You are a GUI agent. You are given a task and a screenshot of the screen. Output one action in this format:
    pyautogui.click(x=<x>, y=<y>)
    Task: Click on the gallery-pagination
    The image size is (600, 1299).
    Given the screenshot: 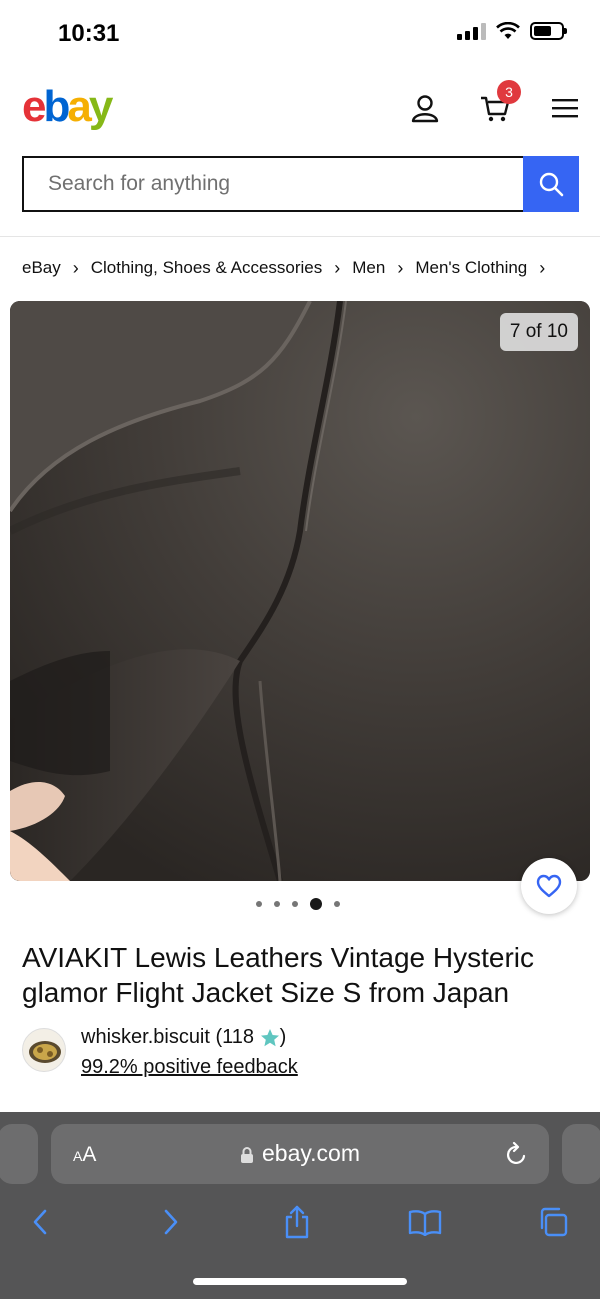 What is the action you would take?
    pyautogui.click(x=298, y=904)
    